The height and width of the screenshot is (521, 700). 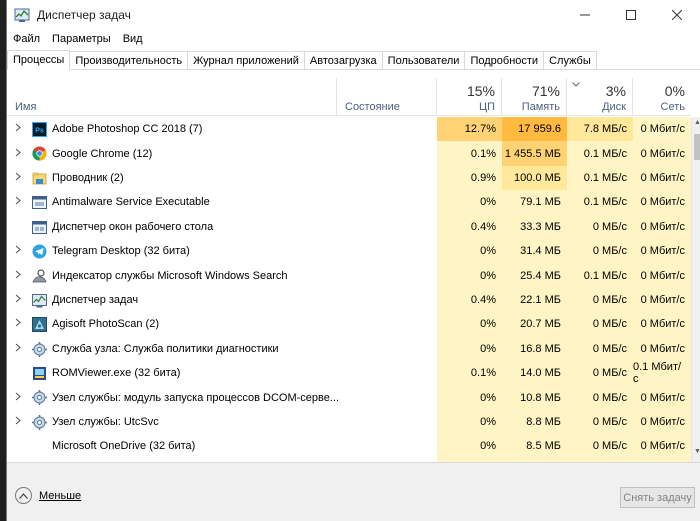 I want to click on chevron-up-icon, so click(x=23, y=495).